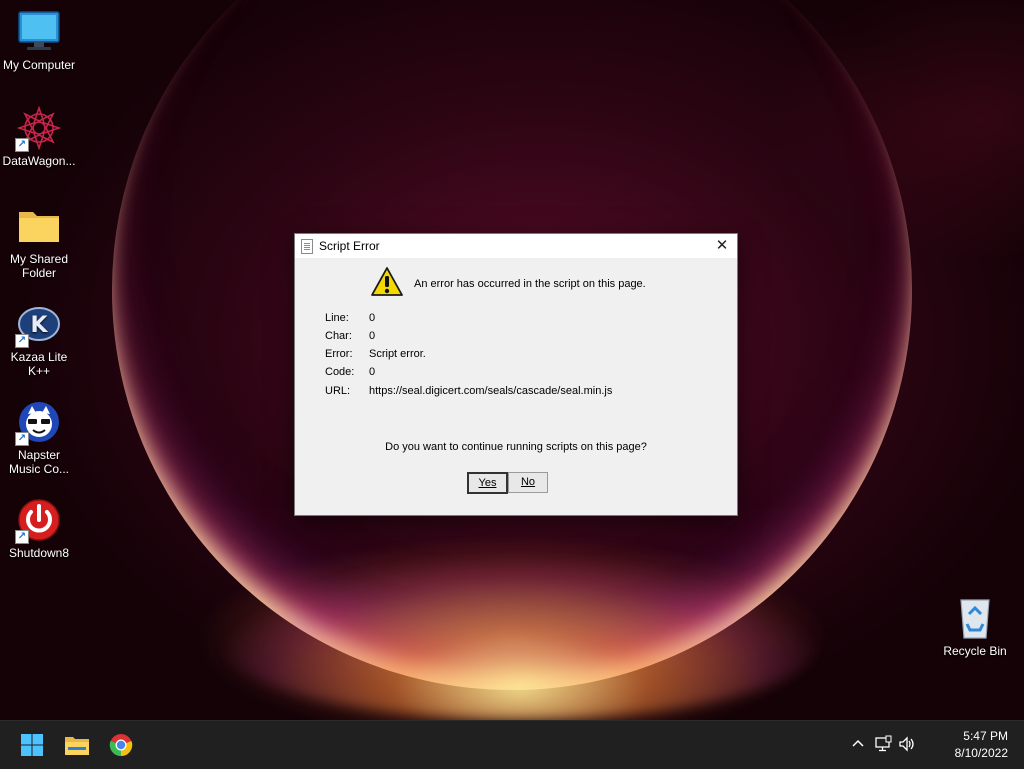 The image size is (1024, 769). I want to click on datawagon-star-icon: ↗, so click(38, 128).